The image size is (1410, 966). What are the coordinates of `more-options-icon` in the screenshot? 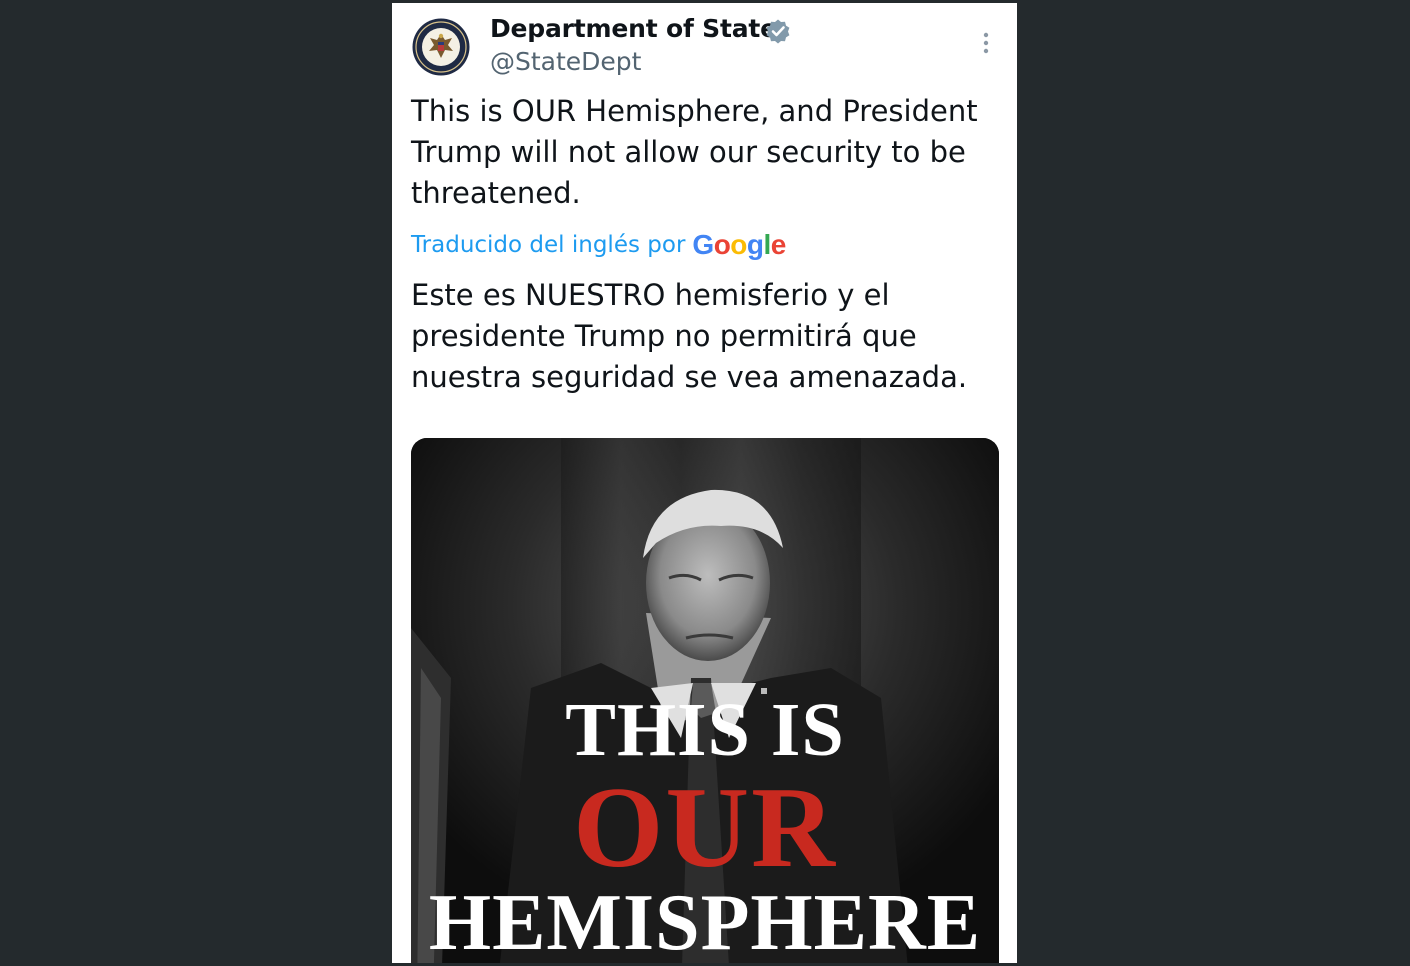 It's located at (986, 44).